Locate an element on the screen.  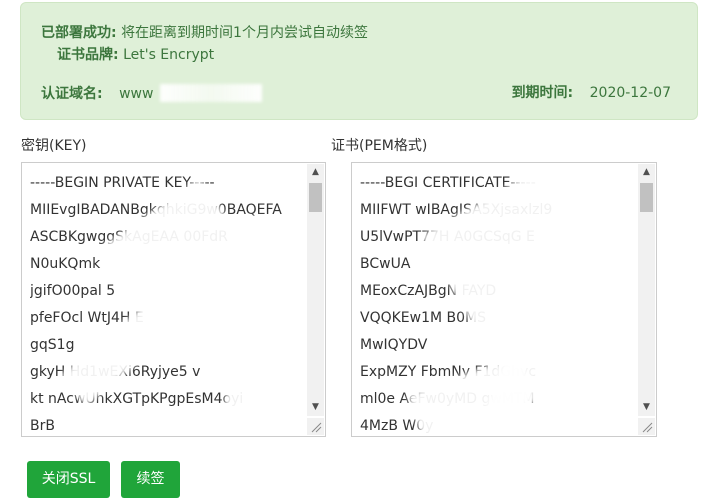
cert-scrollbar: ▲ ▼ is located at coordinates (646, 290).